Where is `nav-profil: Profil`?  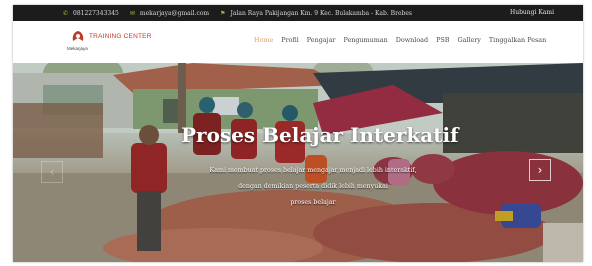 nav-profil: Profil is located at coordinates (290, 40).